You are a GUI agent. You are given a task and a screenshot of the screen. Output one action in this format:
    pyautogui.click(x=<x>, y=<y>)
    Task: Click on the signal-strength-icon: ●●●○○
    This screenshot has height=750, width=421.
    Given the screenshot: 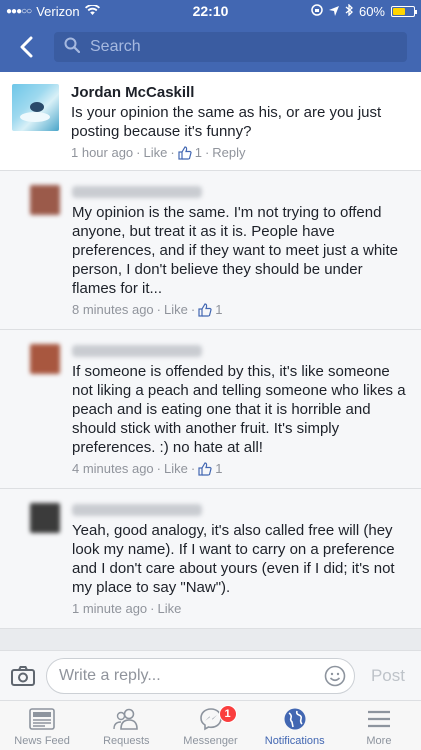 What is the action you would take?
    pyautogui.click(x=19, y=11)
    